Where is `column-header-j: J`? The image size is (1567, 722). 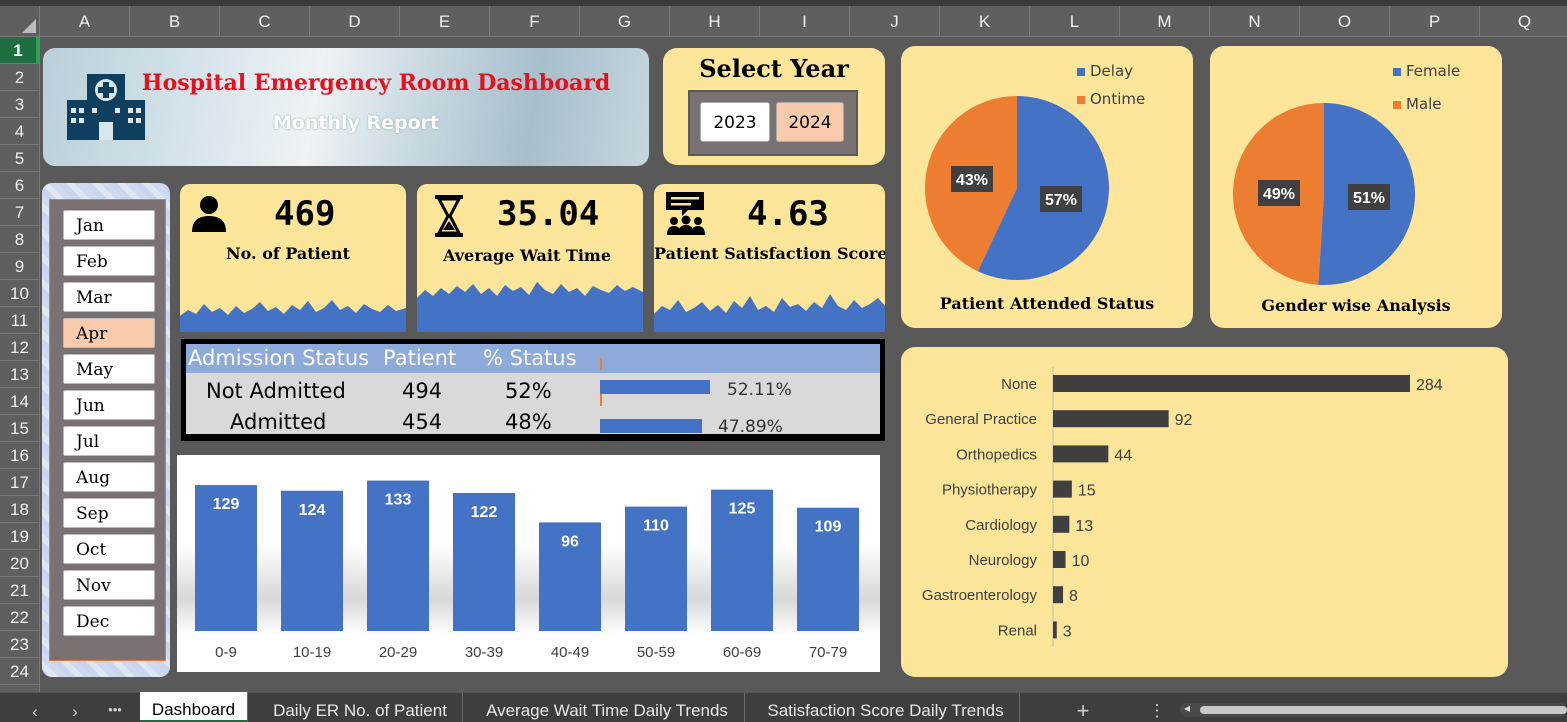 column-header-j: J is located at coordinates (895, 21).